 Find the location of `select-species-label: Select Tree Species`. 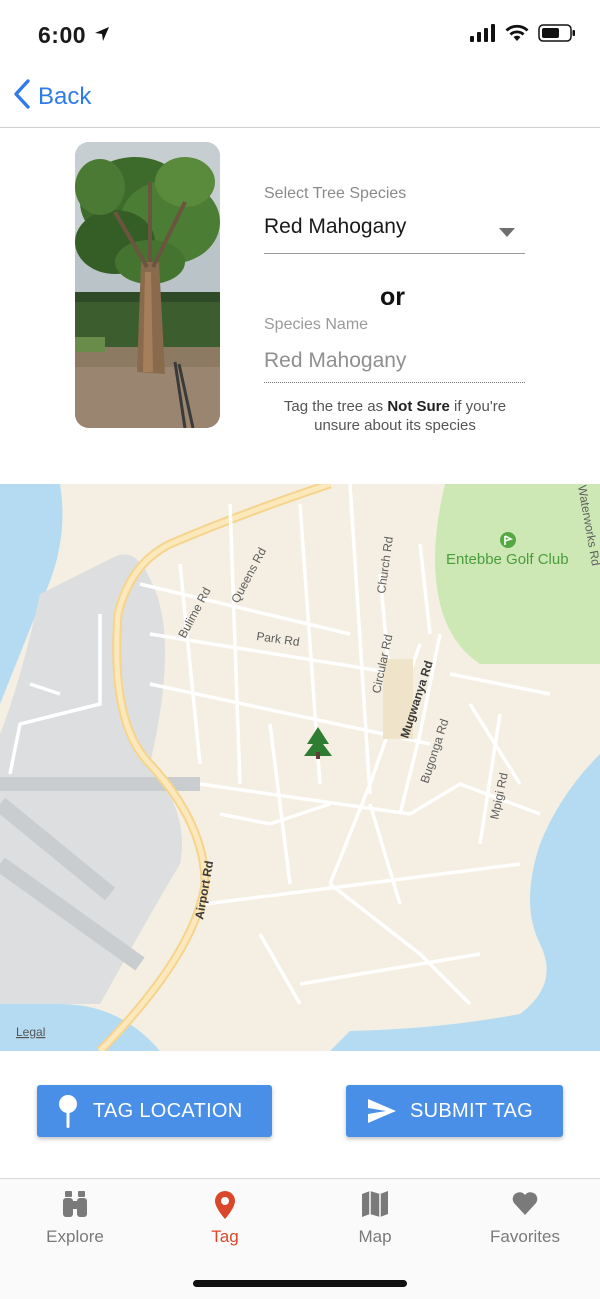

select-species-label: Select Tree Species is located at coordinates (335, 193).